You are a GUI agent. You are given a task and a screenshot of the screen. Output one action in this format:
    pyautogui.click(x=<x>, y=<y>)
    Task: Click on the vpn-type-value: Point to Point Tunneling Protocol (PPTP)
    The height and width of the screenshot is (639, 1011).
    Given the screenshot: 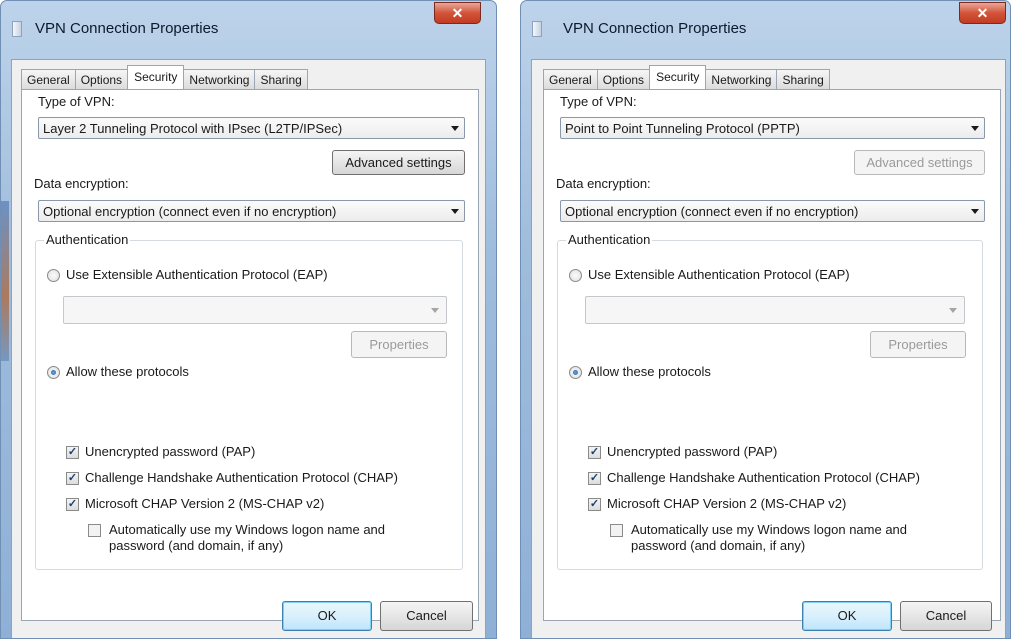 What is the action you would take?
    pyautogui.click(x=682, y=128)
    